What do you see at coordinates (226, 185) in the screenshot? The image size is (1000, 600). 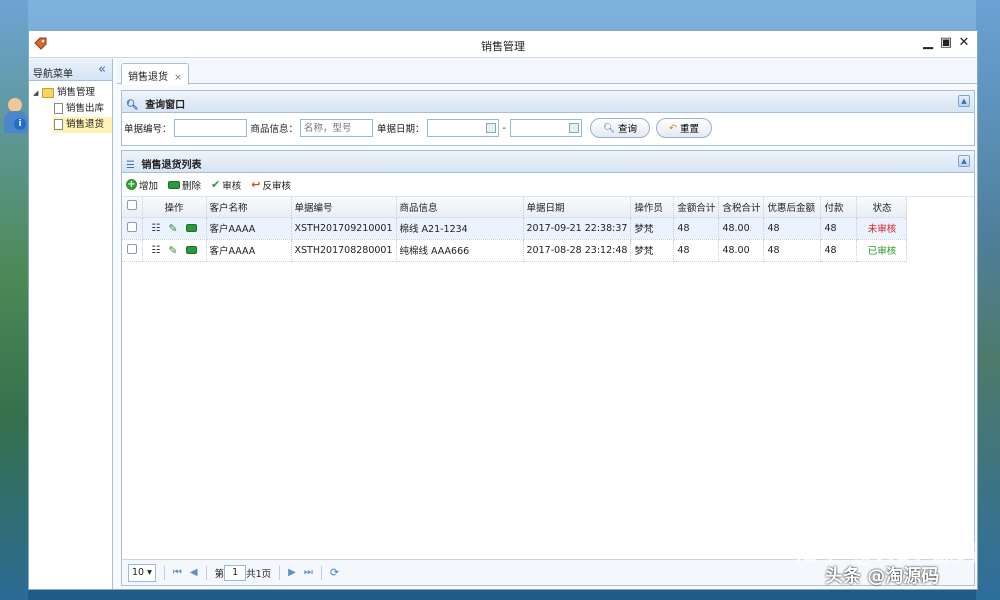 I see `audit-button: ✔ 审核` at bounding box center [226, 185].